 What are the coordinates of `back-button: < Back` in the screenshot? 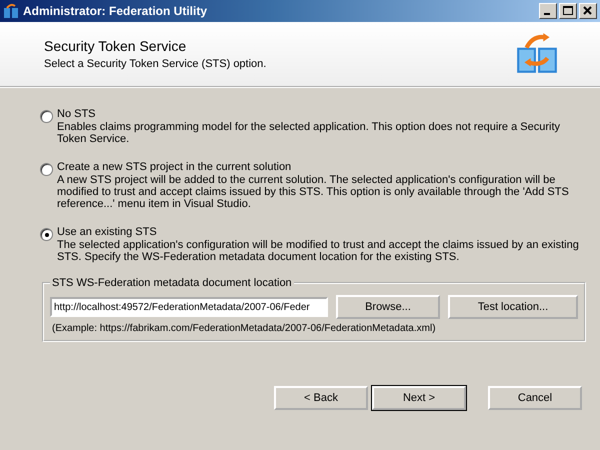 It's located at (321, 398).